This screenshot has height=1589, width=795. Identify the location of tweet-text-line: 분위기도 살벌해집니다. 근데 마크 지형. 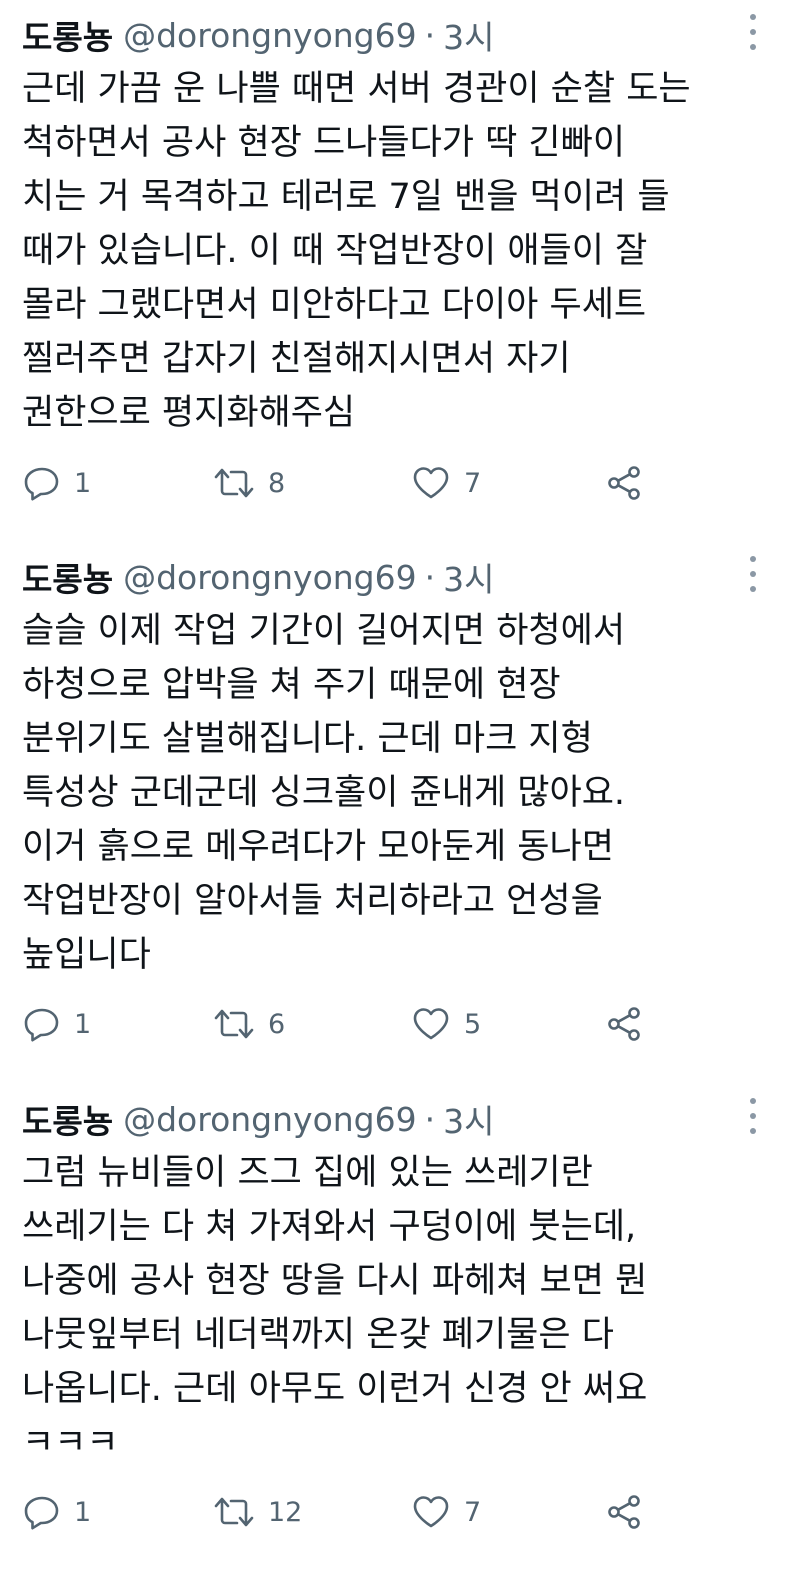
(307, 739).